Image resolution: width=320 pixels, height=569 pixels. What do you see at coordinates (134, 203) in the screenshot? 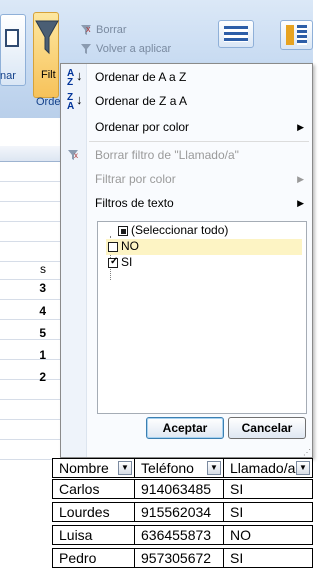
I see `text-filters-label: Filtros de texto` at bounding box center [134, 203].